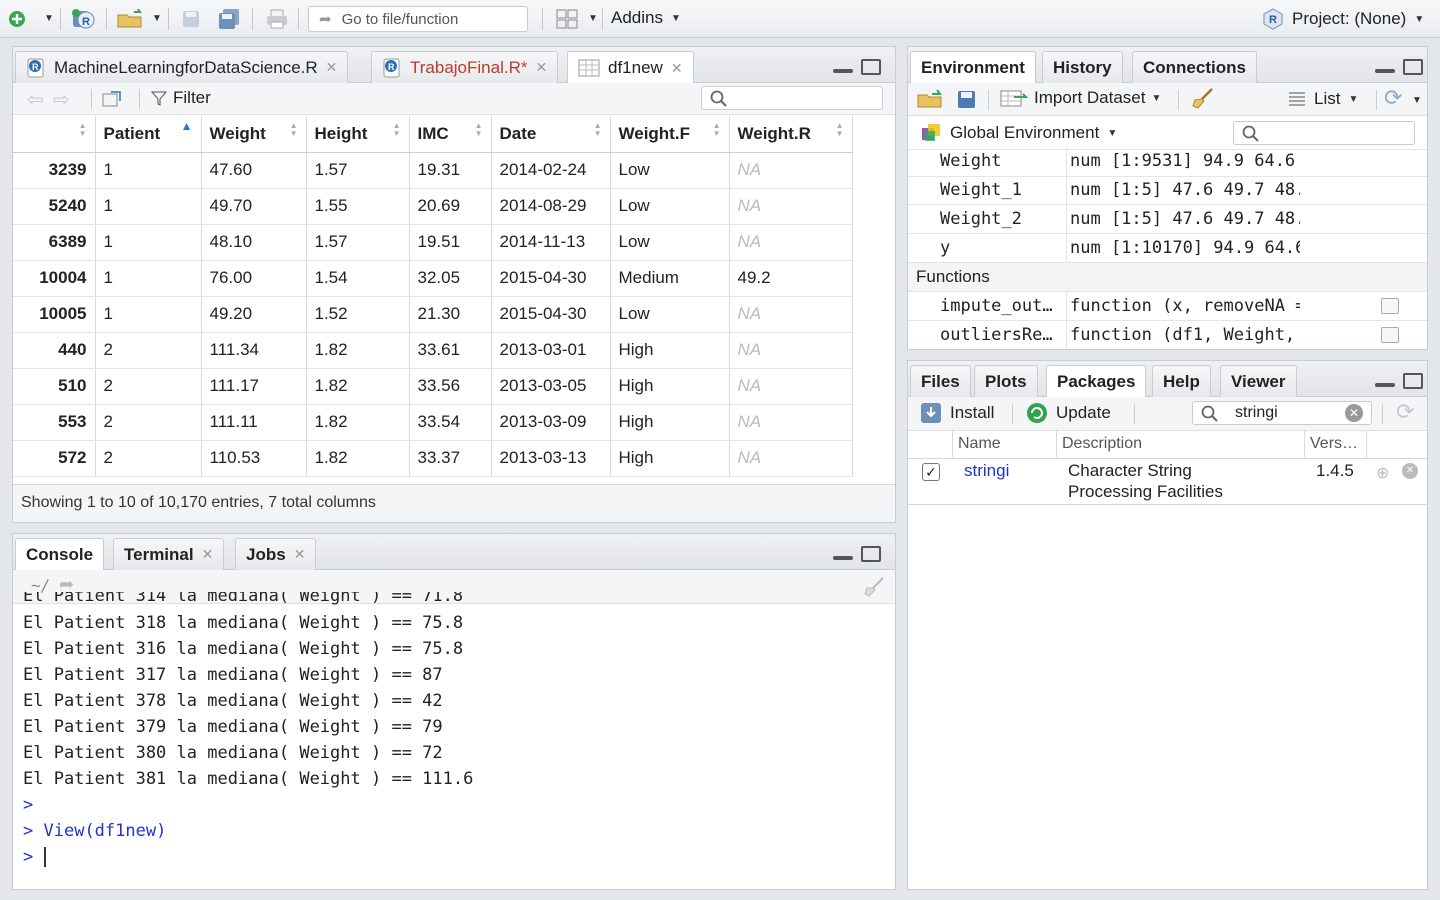  What do you see at coordinates (1324, 133) in the screenshot?
I see `environment-search-input` at bounding box center [1324, 133].